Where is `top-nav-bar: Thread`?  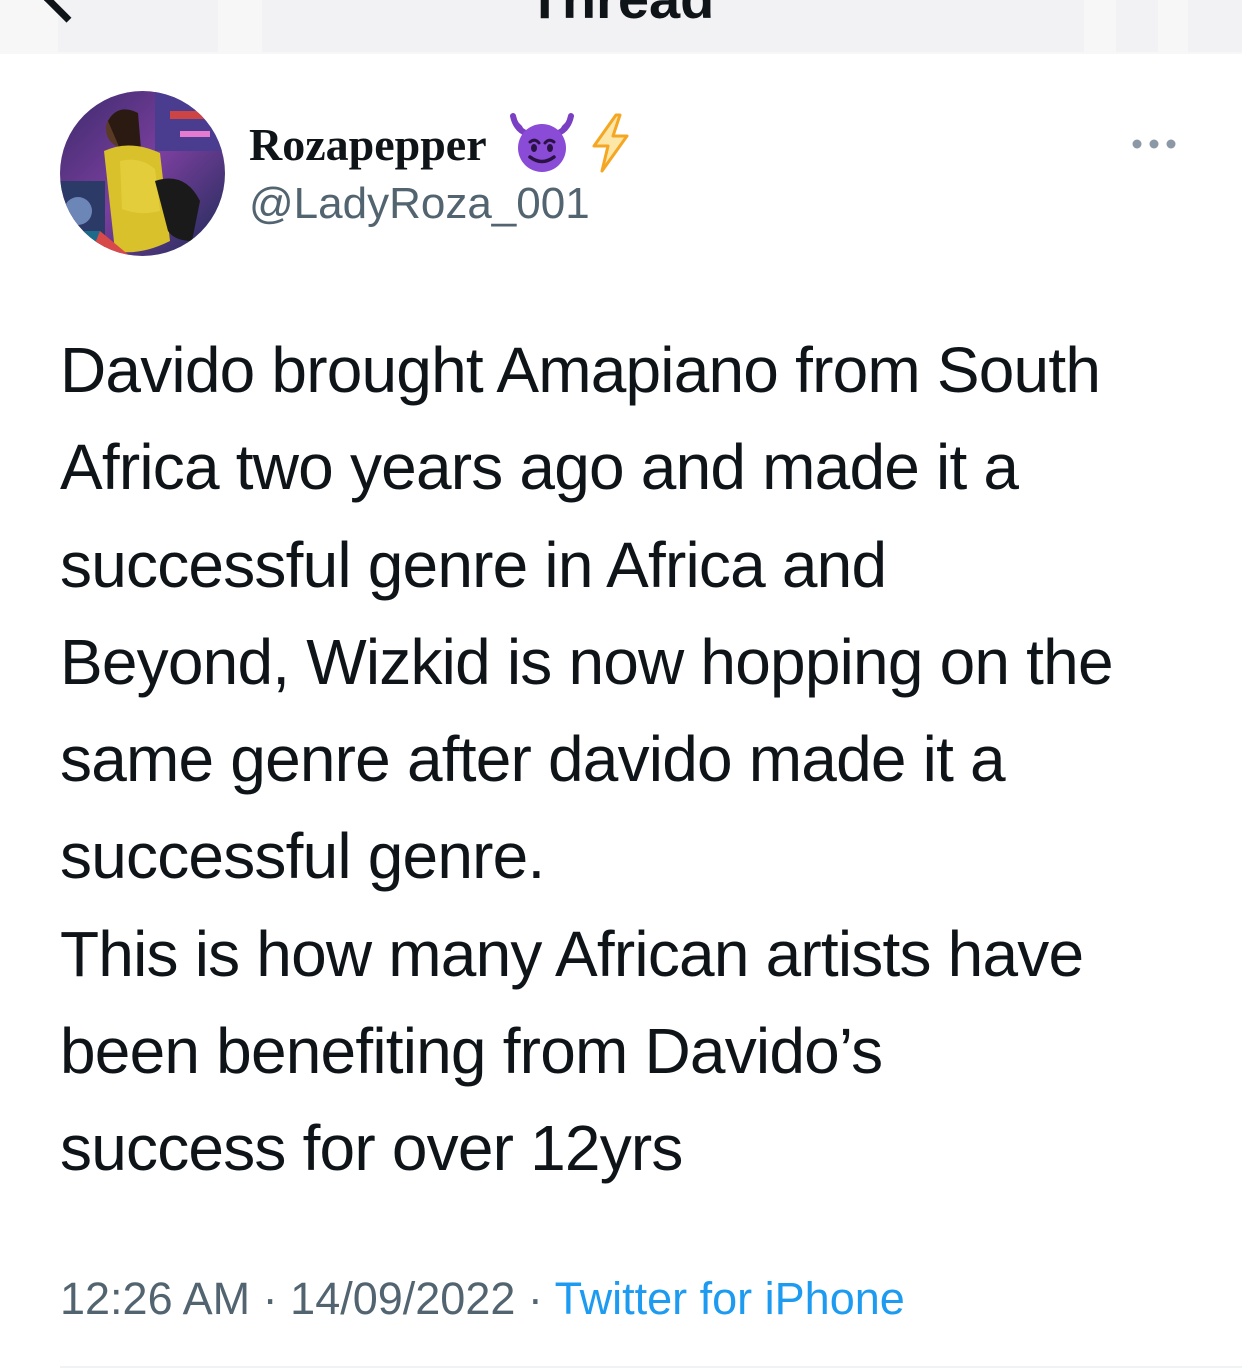
top-nav-bar: Thread is located at coordinates (621, 27).